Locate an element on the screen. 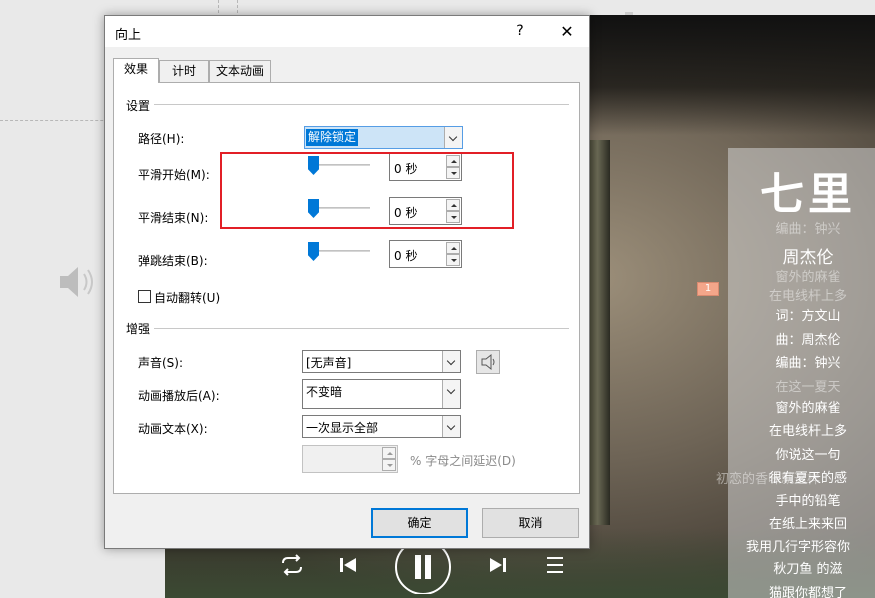 Image resolution: width=875 pixels, height=598 pixels. smooth-start-value: 0 秒 is located at coordinates (406, 169).